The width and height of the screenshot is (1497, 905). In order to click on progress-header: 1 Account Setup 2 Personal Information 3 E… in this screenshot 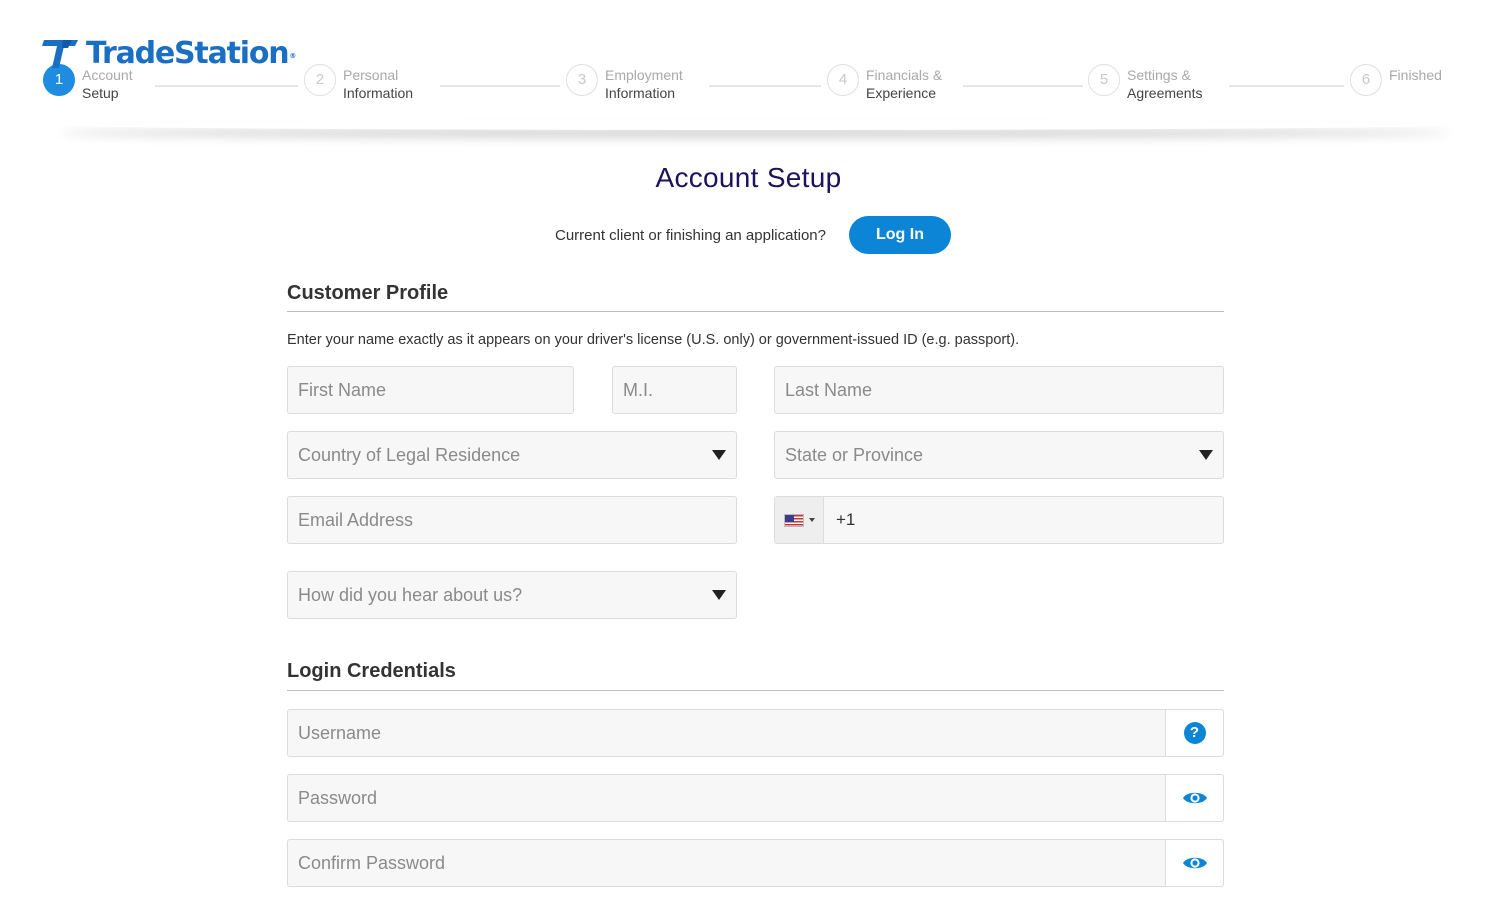, I will do `click(748, 64)`.